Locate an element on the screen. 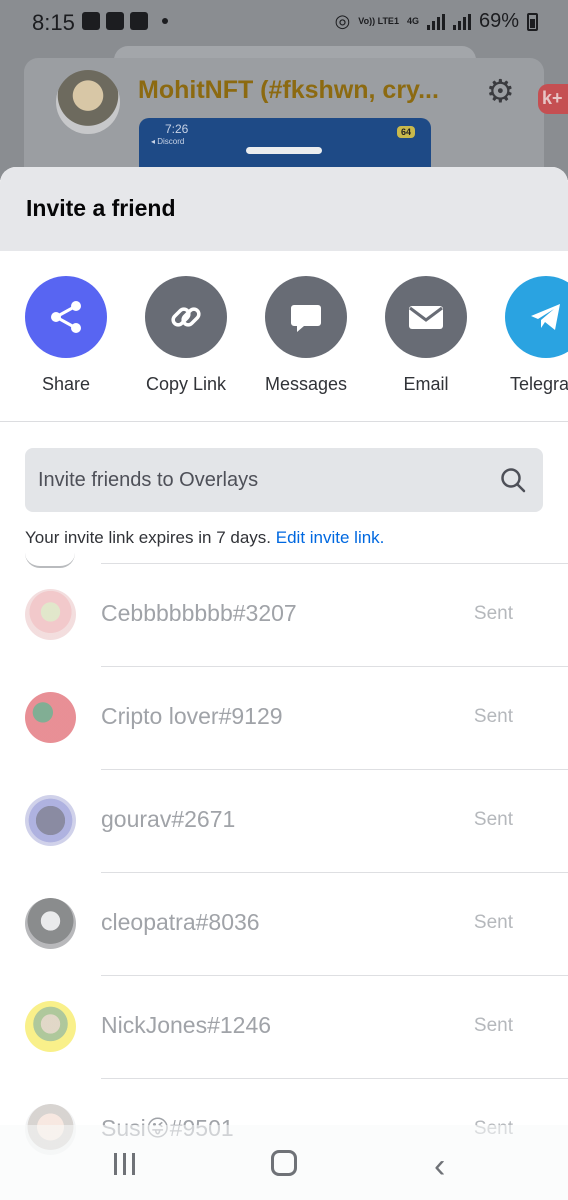  status-bar: 8:15 ◎ Vo)) LTE1 4G 69% is located at coordinates (284, 22).